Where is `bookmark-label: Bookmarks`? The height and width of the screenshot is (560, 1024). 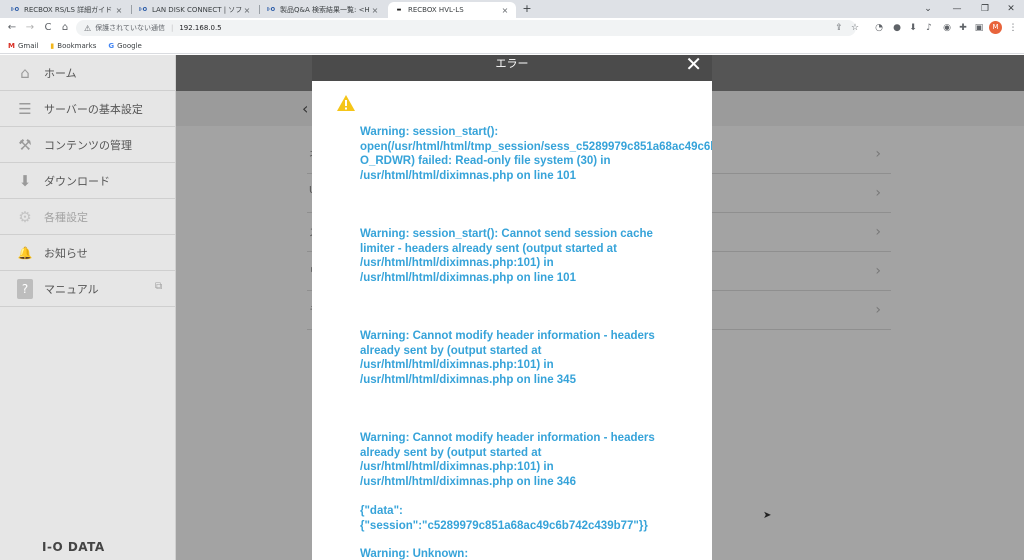 bookmark-label: Bookmarks is located at coordinates (77, 45).